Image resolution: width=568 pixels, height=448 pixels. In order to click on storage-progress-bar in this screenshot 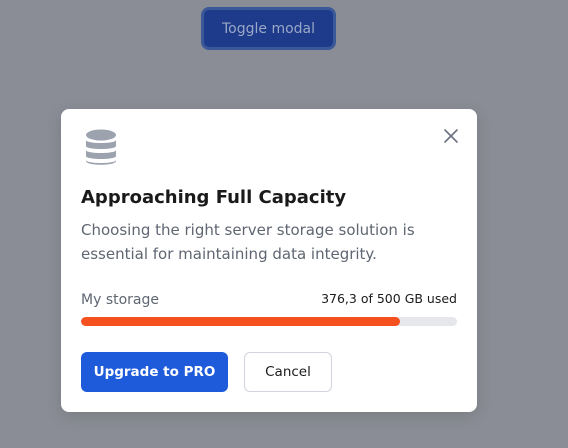, I will do `click(269, 321)`.